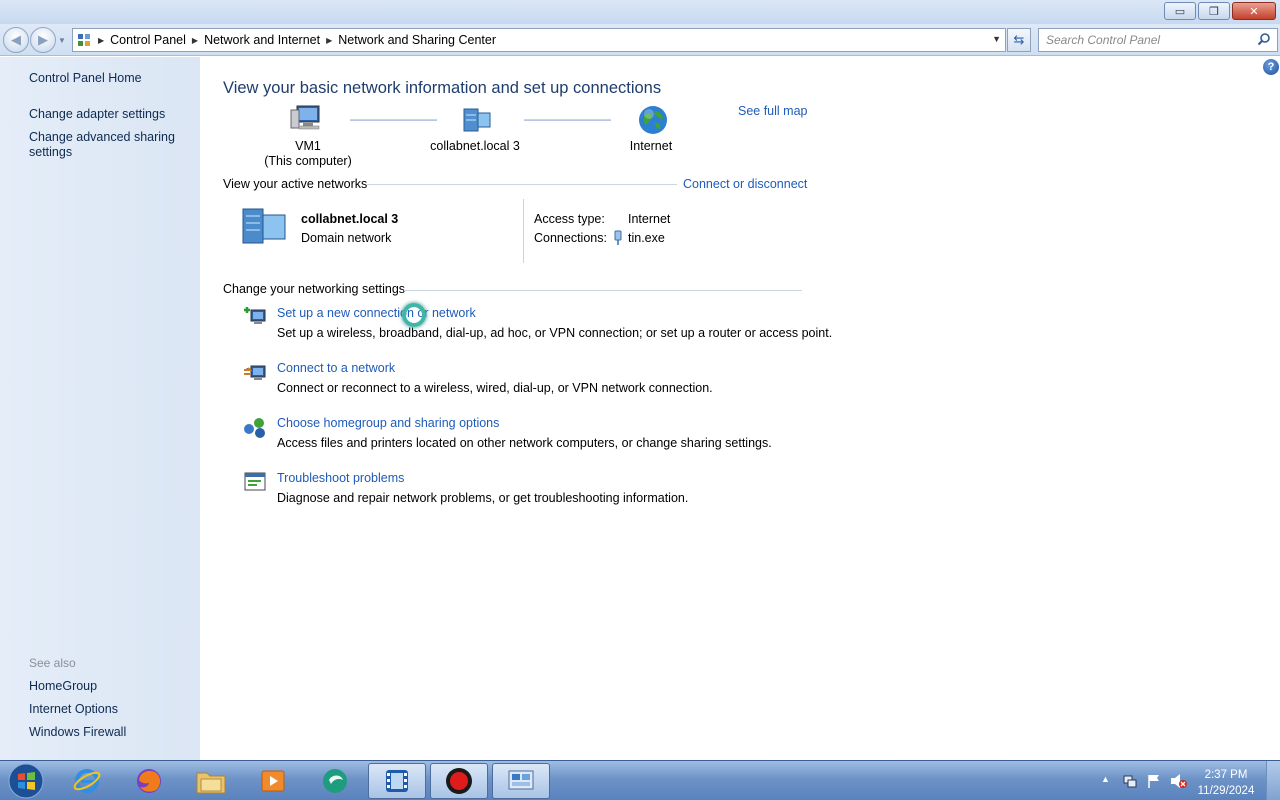 The image size is (1280, 800). I want to click on clock-time: 2:37 PM, so click(1226, 775).